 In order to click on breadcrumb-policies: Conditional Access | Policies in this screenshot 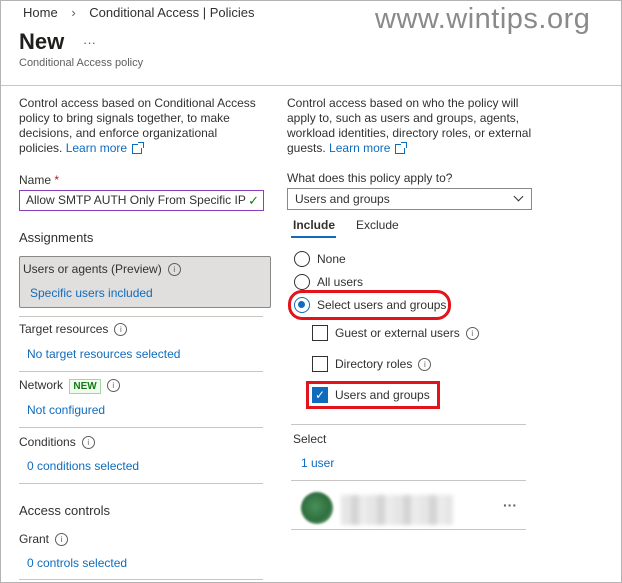, I will do `click(171, 12)`.